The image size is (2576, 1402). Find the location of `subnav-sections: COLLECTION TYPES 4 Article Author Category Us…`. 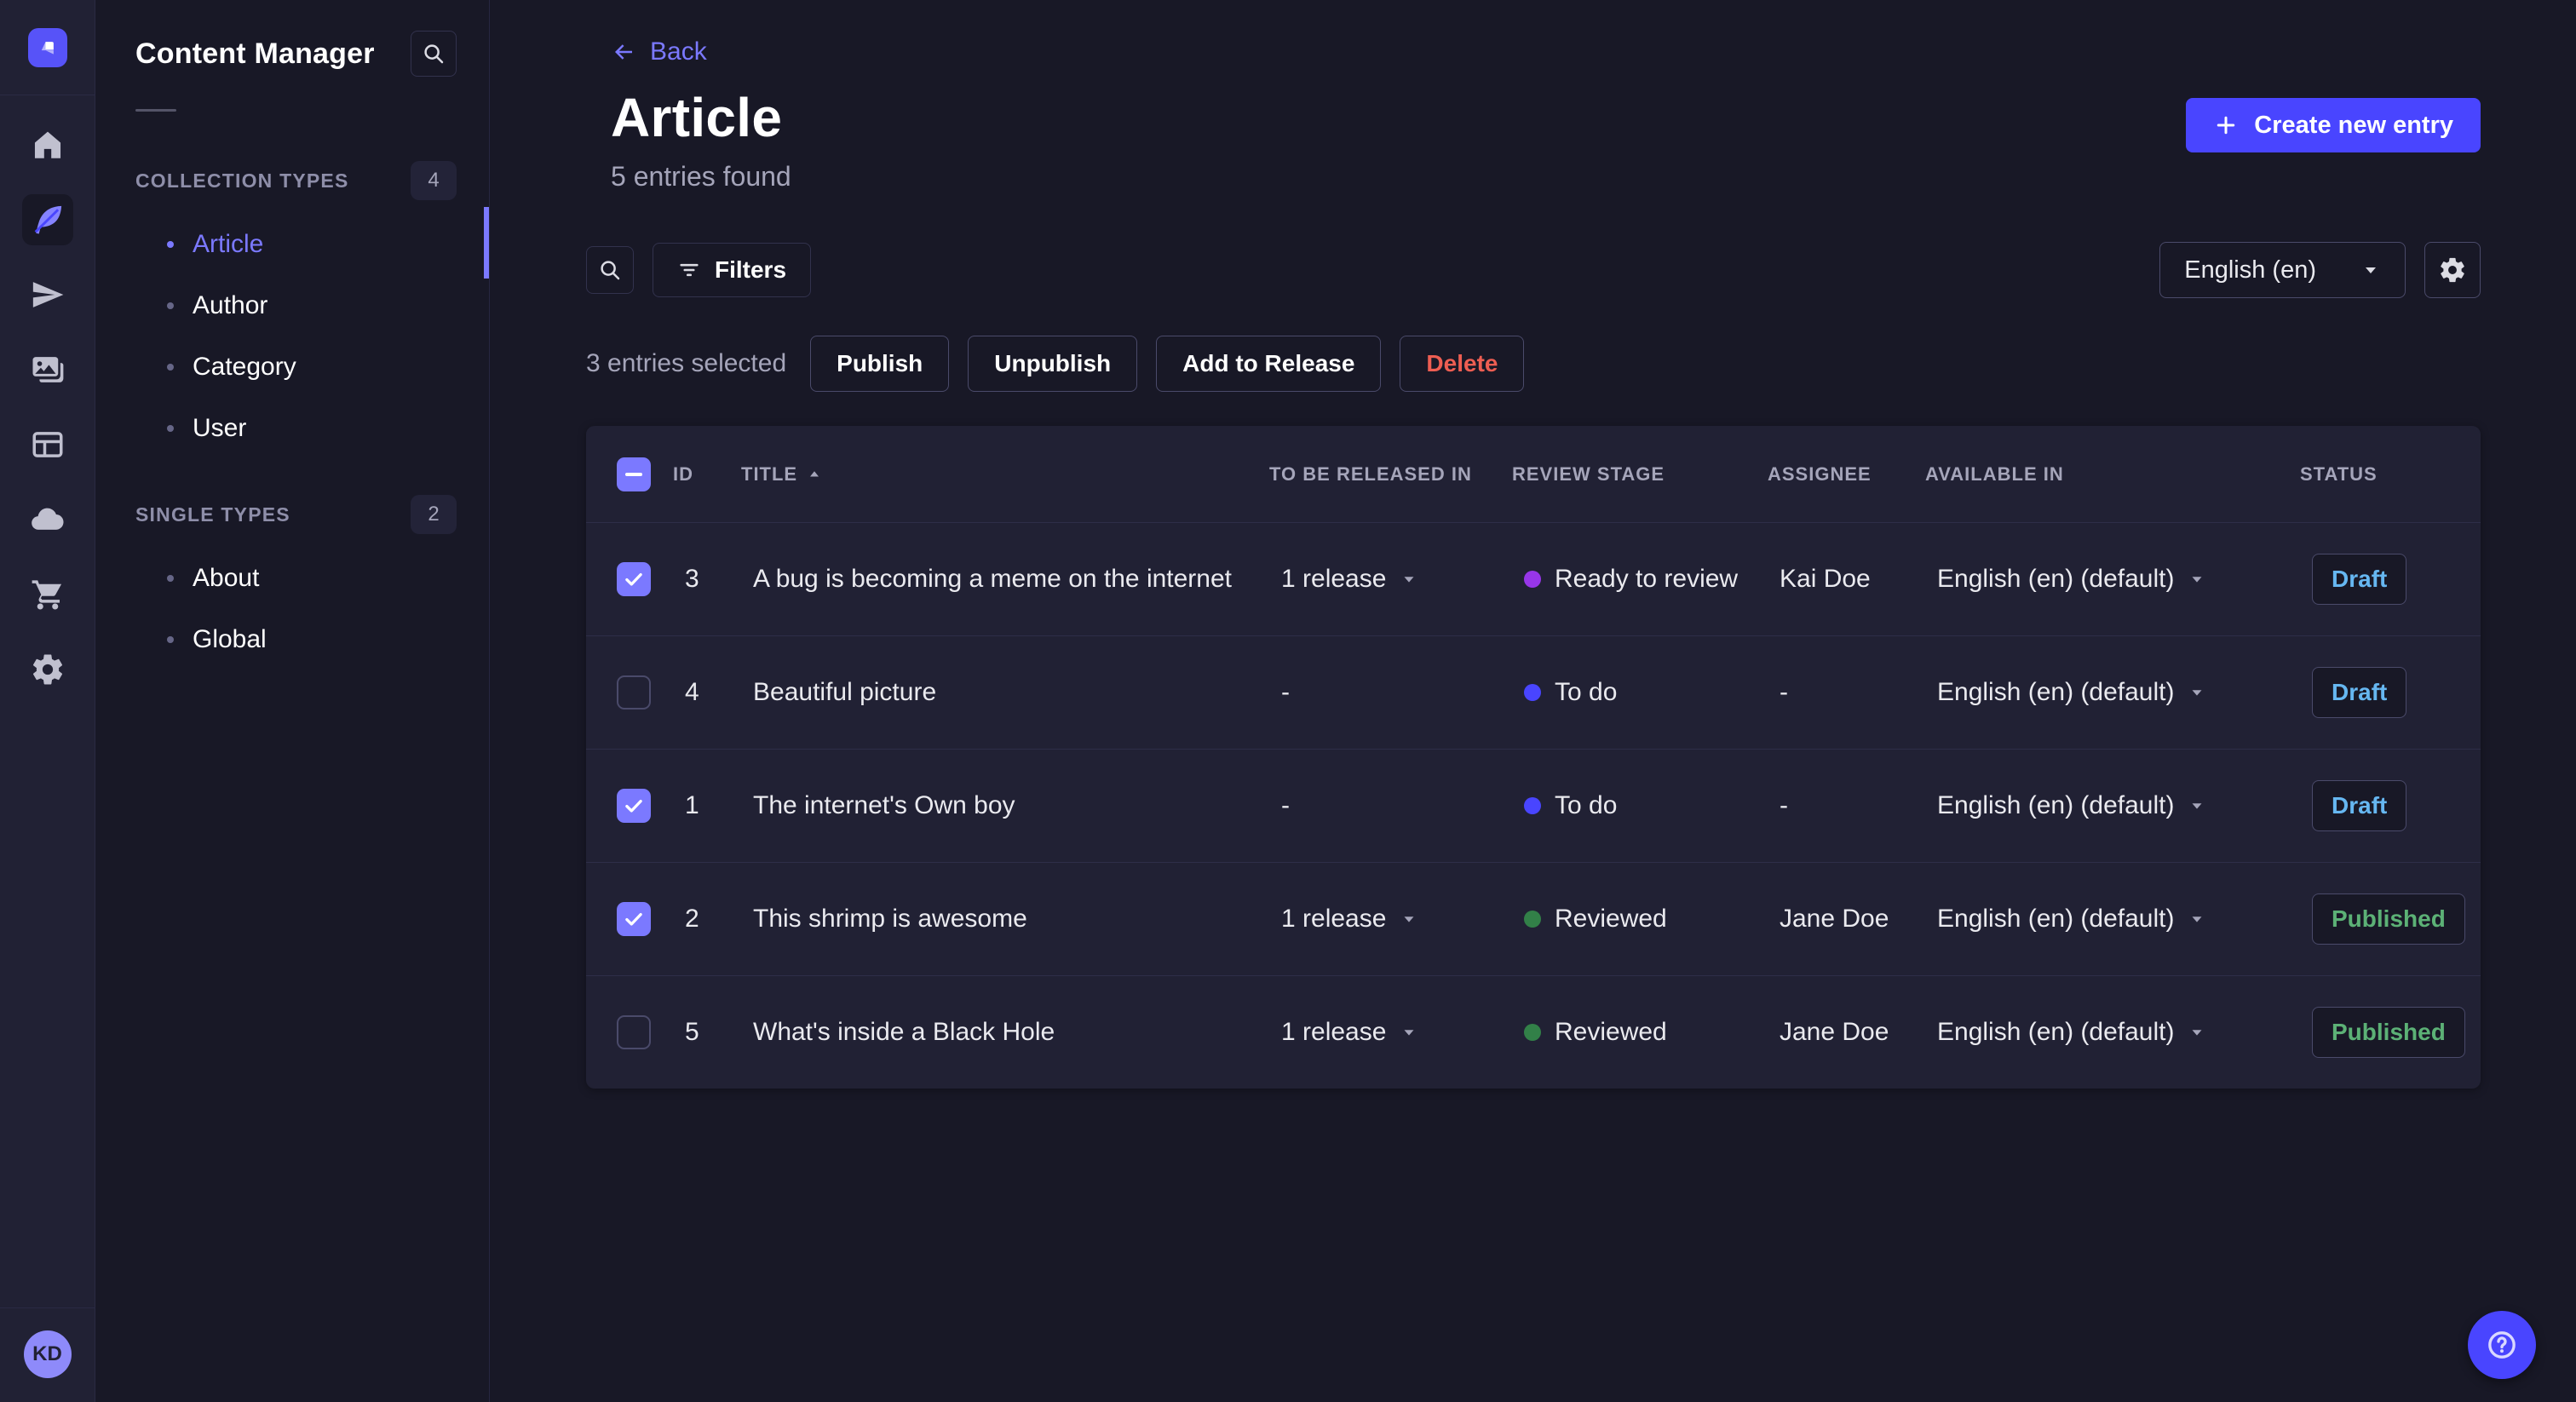

subnav-sections: COLLECTION TYPES 4 Article Author Category Us… is located at coordinates (292, 415).